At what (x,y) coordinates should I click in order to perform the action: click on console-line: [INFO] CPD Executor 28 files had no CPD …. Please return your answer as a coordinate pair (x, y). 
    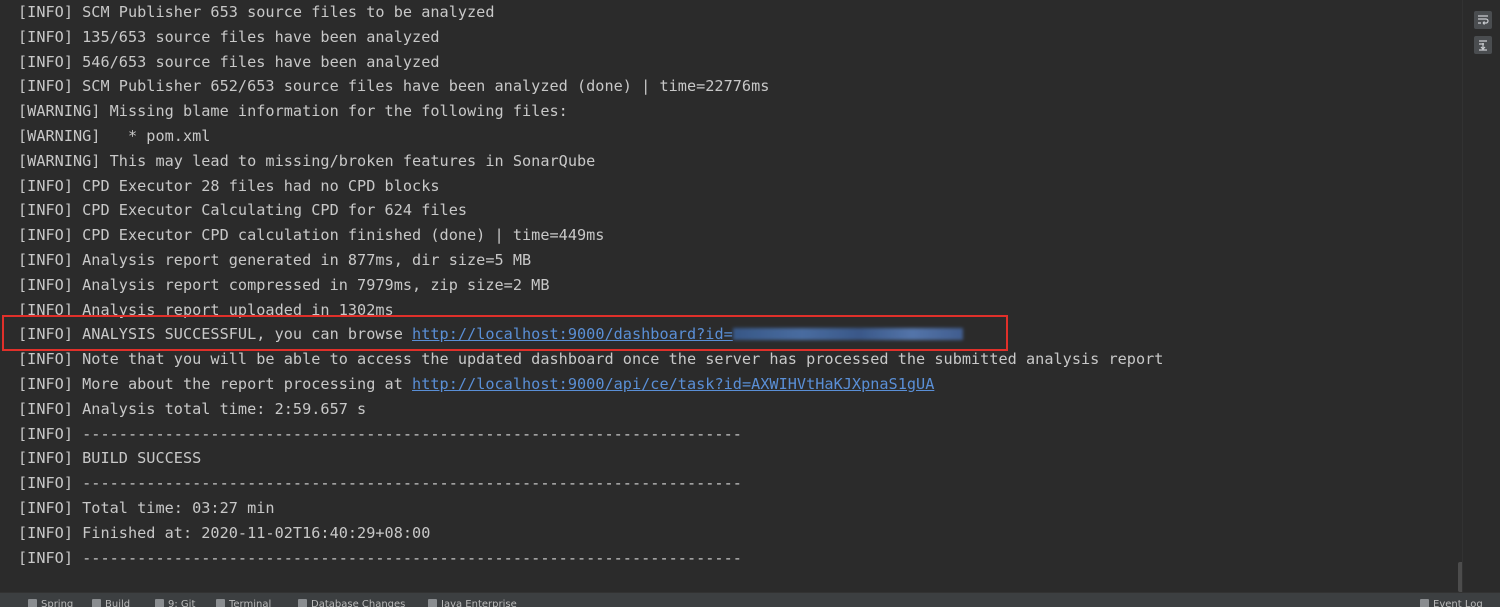
    Looking at the image, I should click on (229, 185).